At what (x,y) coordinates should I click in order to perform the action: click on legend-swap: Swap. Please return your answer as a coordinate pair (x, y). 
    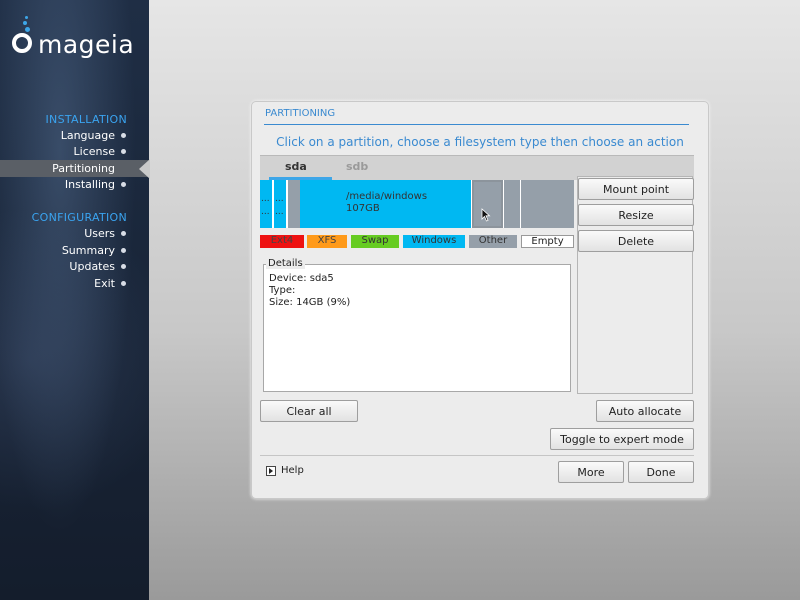
    Looking at the image, I should click on (375, 241).